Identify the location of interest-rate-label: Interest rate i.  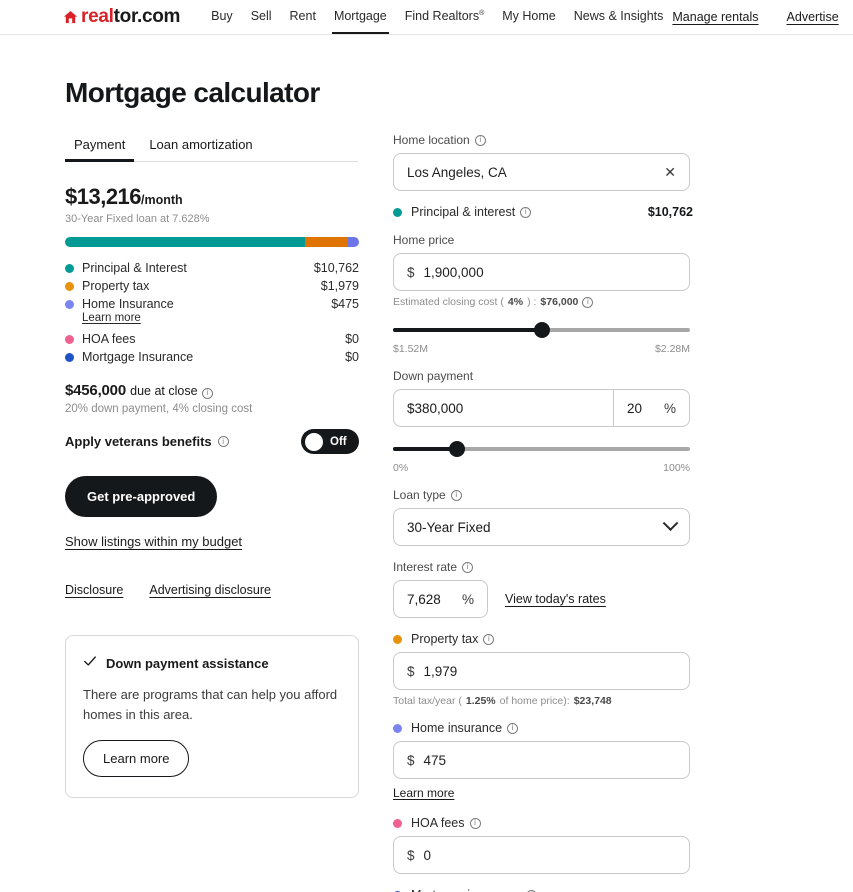
(543, 567).